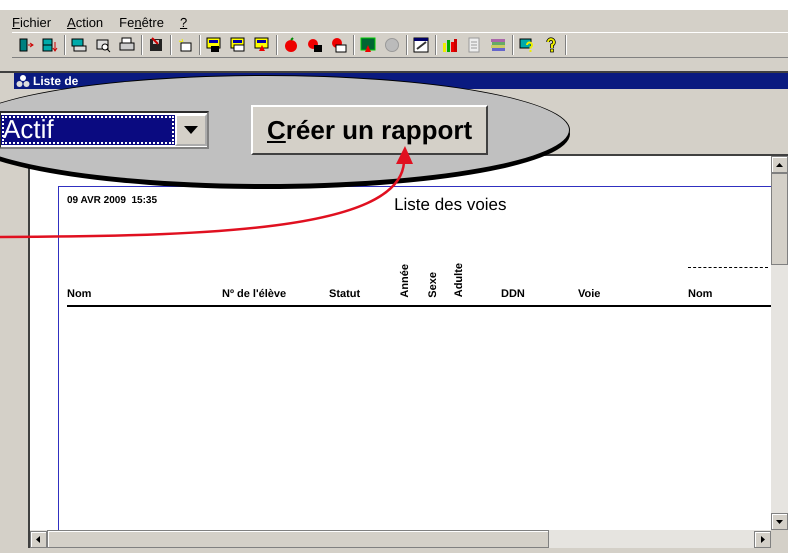 This screenshot has width=788, height=553. I want to click on window-title: Liste de, so click(55, 81).